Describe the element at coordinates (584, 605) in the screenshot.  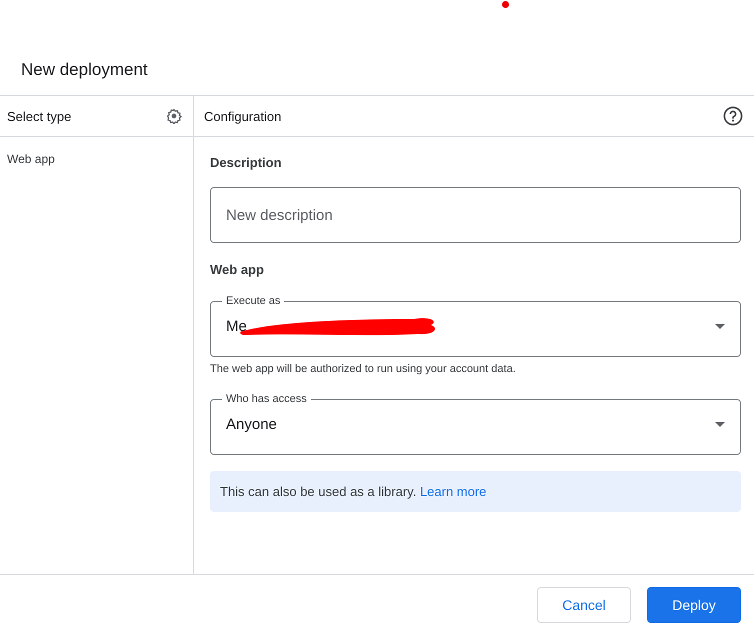
I see `cancel-button: Cancel` at that location.